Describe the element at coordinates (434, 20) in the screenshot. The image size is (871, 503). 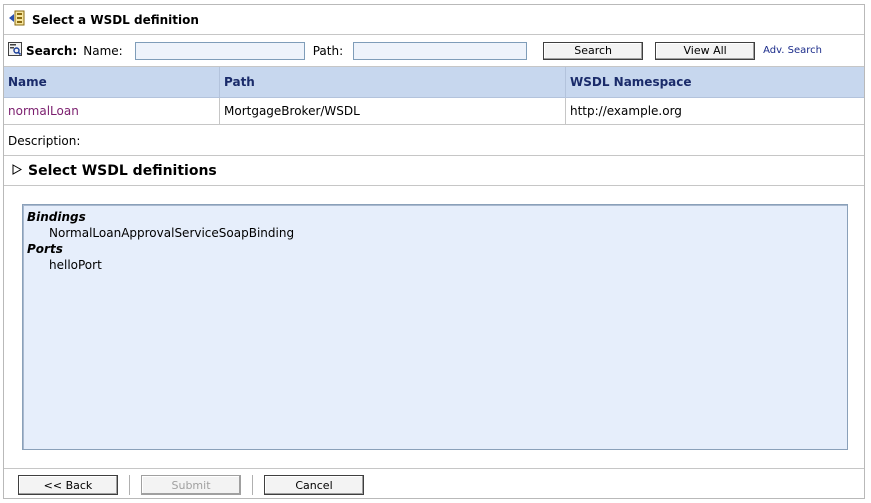
I see `title-bar: Select a WSDL definition` at that location.